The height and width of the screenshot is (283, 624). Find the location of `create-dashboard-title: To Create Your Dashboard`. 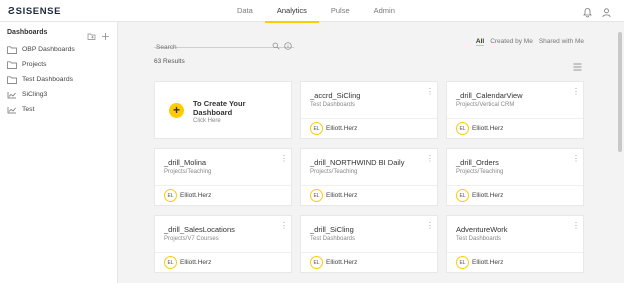

create-dashboard-title: To Create Your Dashboard is located at coordinates (219, 108).